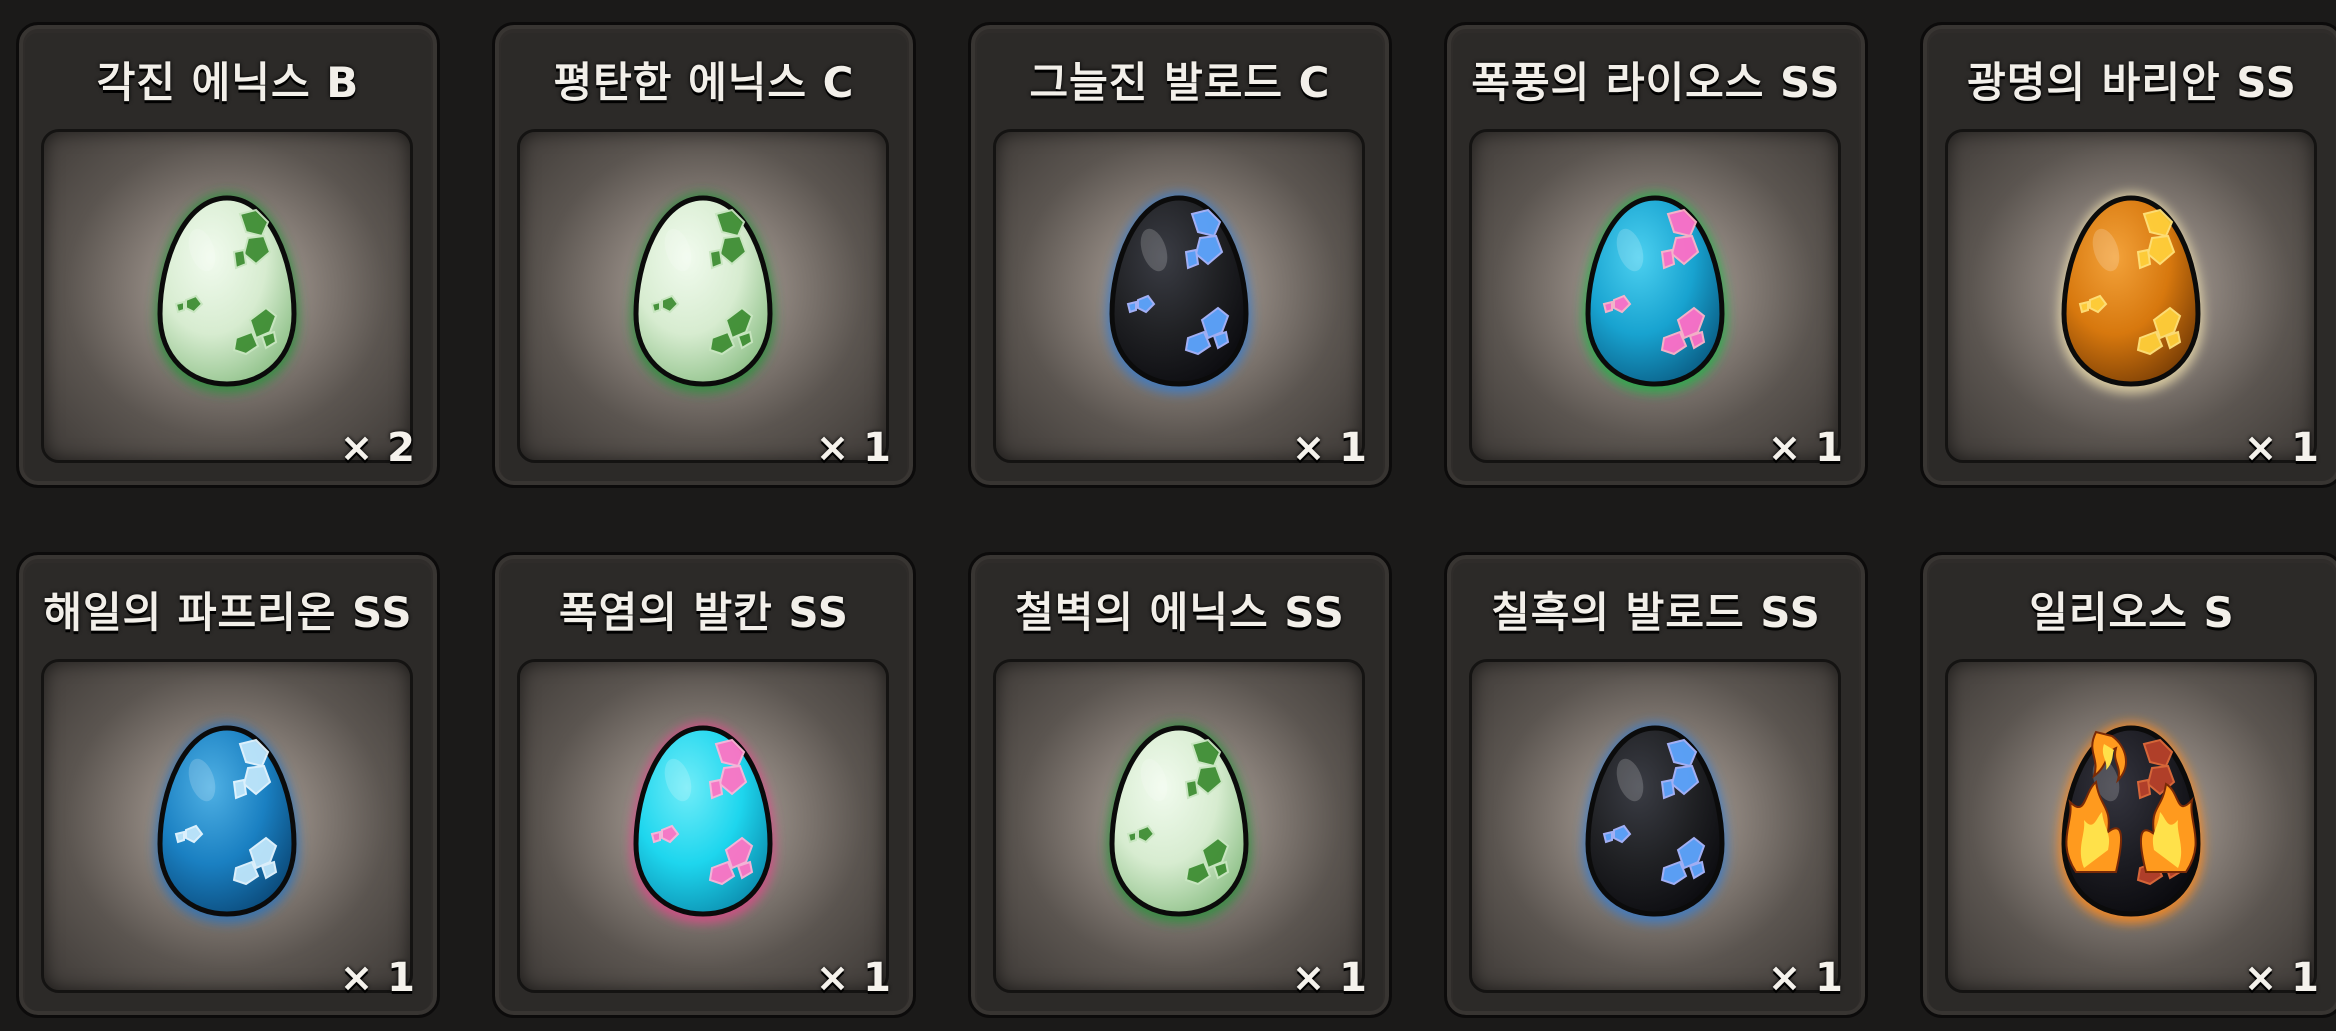 This screenshot has width=2336, height=1031. What do you see at coordinates (704, 82) in the screenshot?
I see `egg-name: 평탄한 에닉스 C` at bounding box center [704, 82].